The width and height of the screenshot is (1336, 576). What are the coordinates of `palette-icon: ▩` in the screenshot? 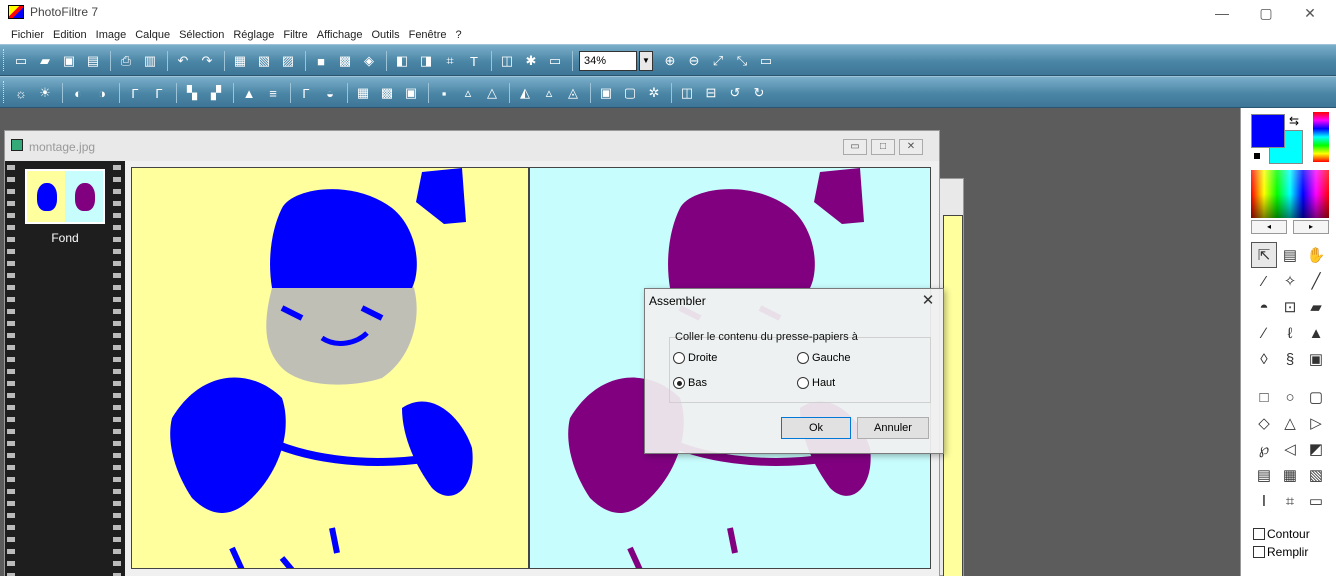 It's located at (345, 61).